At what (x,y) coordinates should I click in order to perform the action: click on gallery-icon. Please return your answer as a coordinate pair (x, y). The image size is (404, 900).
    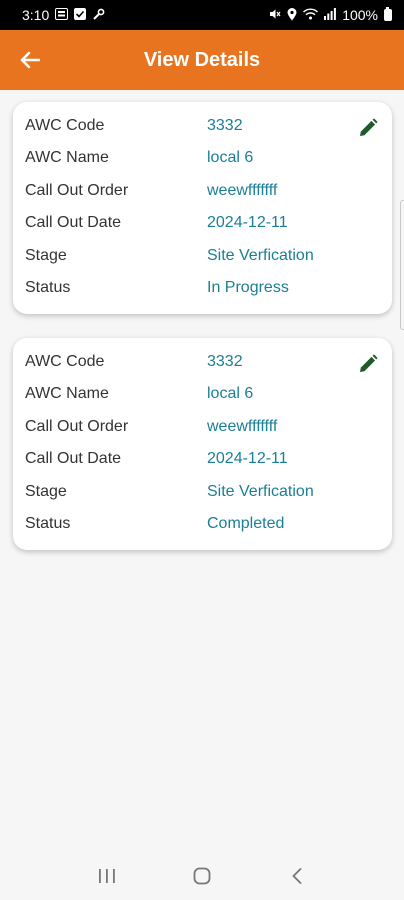
    Looking at the image, I should click on (62, 15).